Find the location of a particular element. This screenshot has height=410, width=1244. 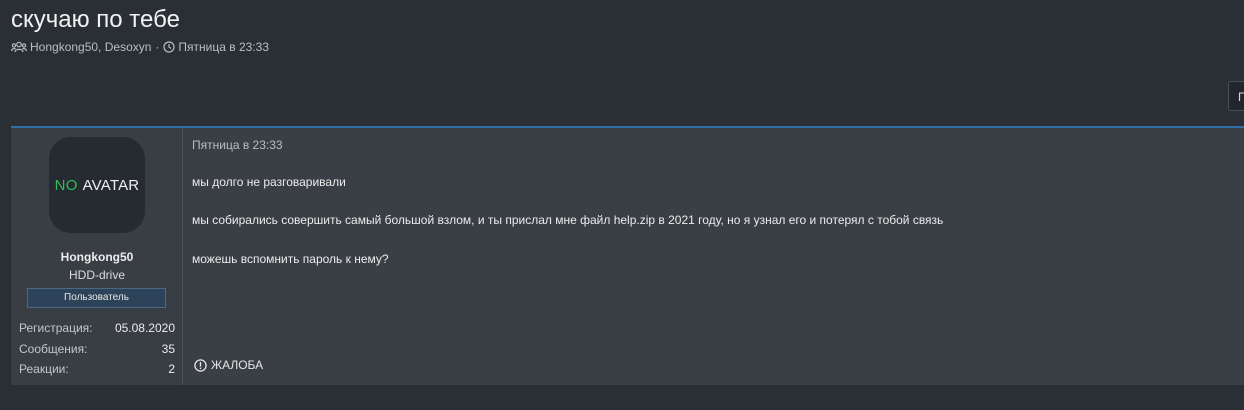

clock-icon is located at coordinates (169, 47).